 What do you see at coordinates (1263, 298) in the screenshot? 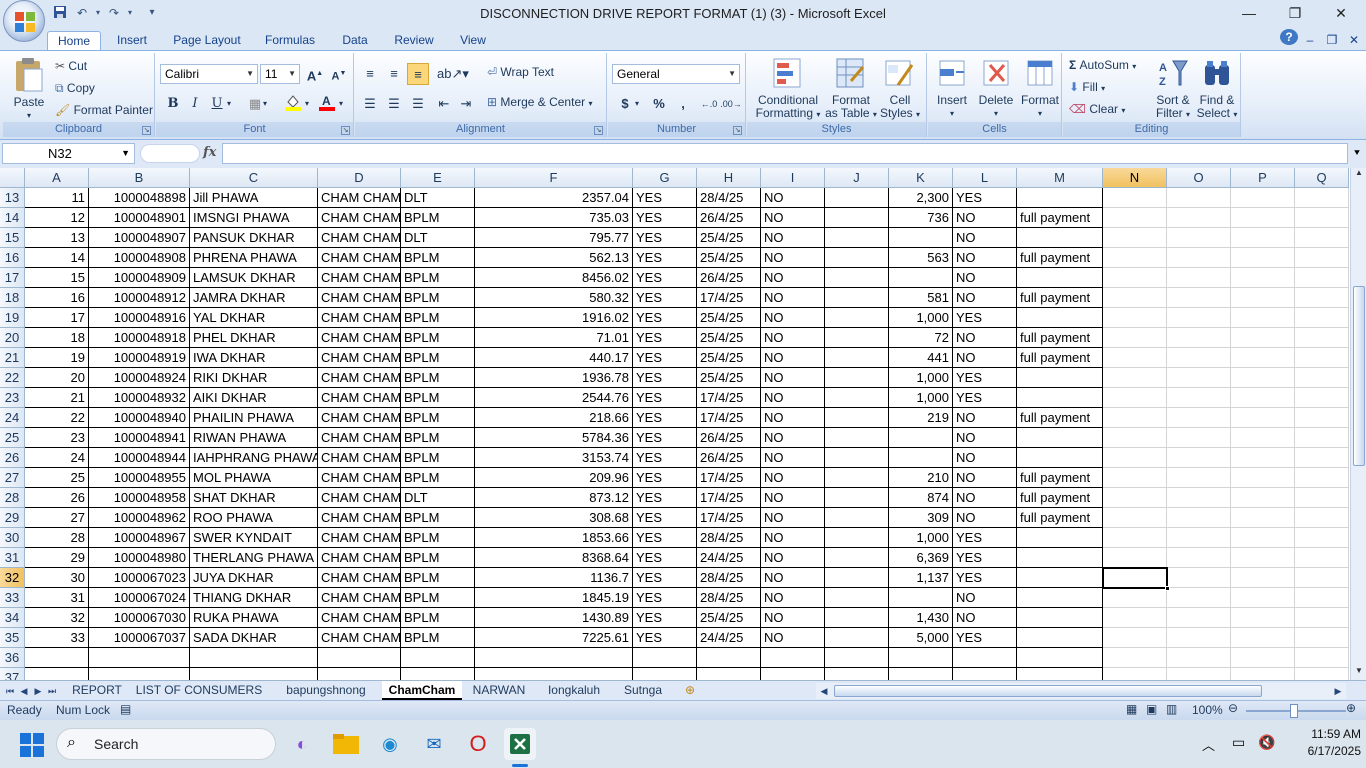
I see `cell-p18` at bounding box center [1263, 298].